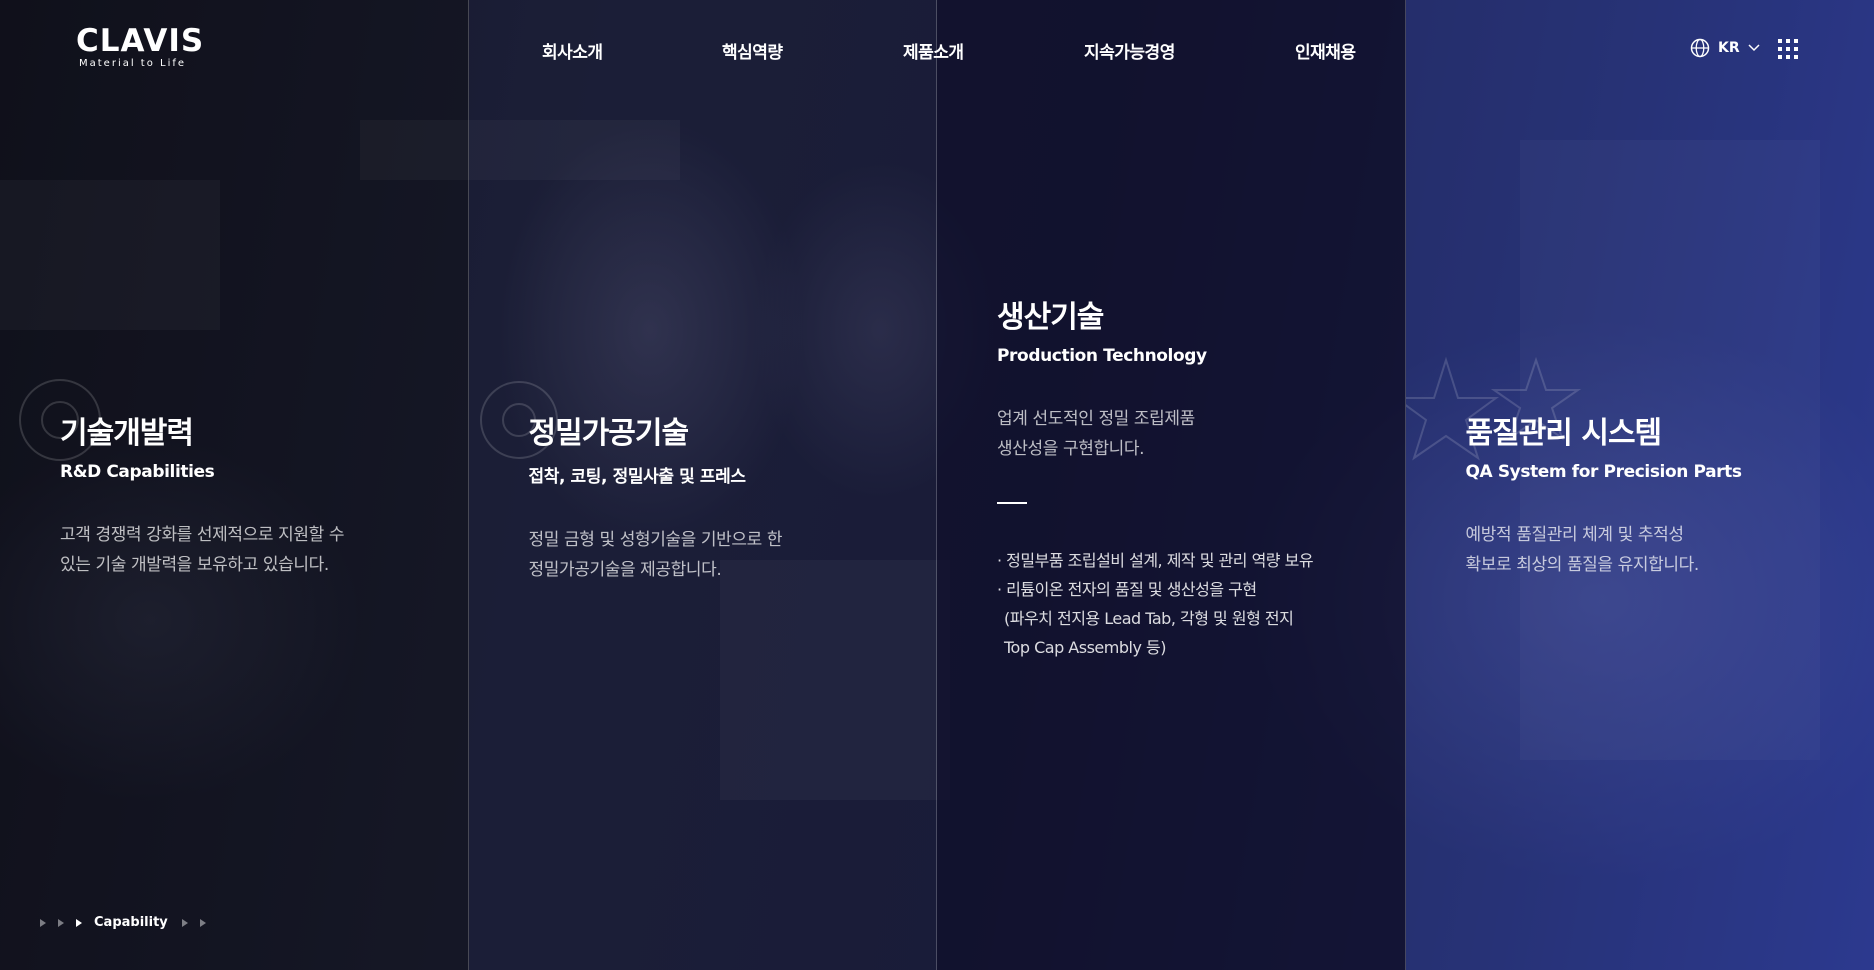 This screenshot has width=1874, height=970. What do you see at coordinates (1071, 449) in the screenshot?
I see `desc-line: 생산성을 구현합니다.` at bounding box center [1071, 449].